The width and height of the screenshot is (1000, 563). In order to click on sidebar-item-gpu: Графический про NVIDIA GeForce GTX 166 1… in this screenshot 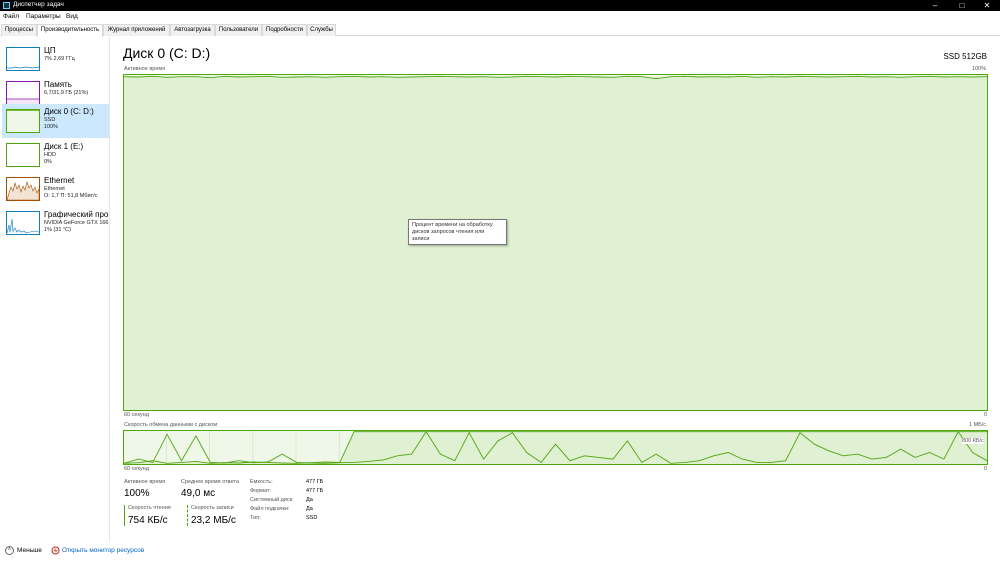, I will do `click(55, 223)`.